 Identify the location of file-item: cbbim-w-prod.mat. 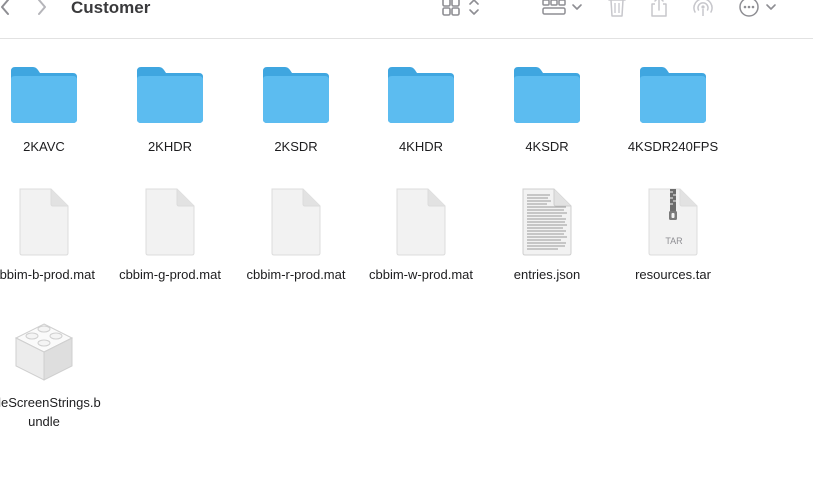
(421, 233).